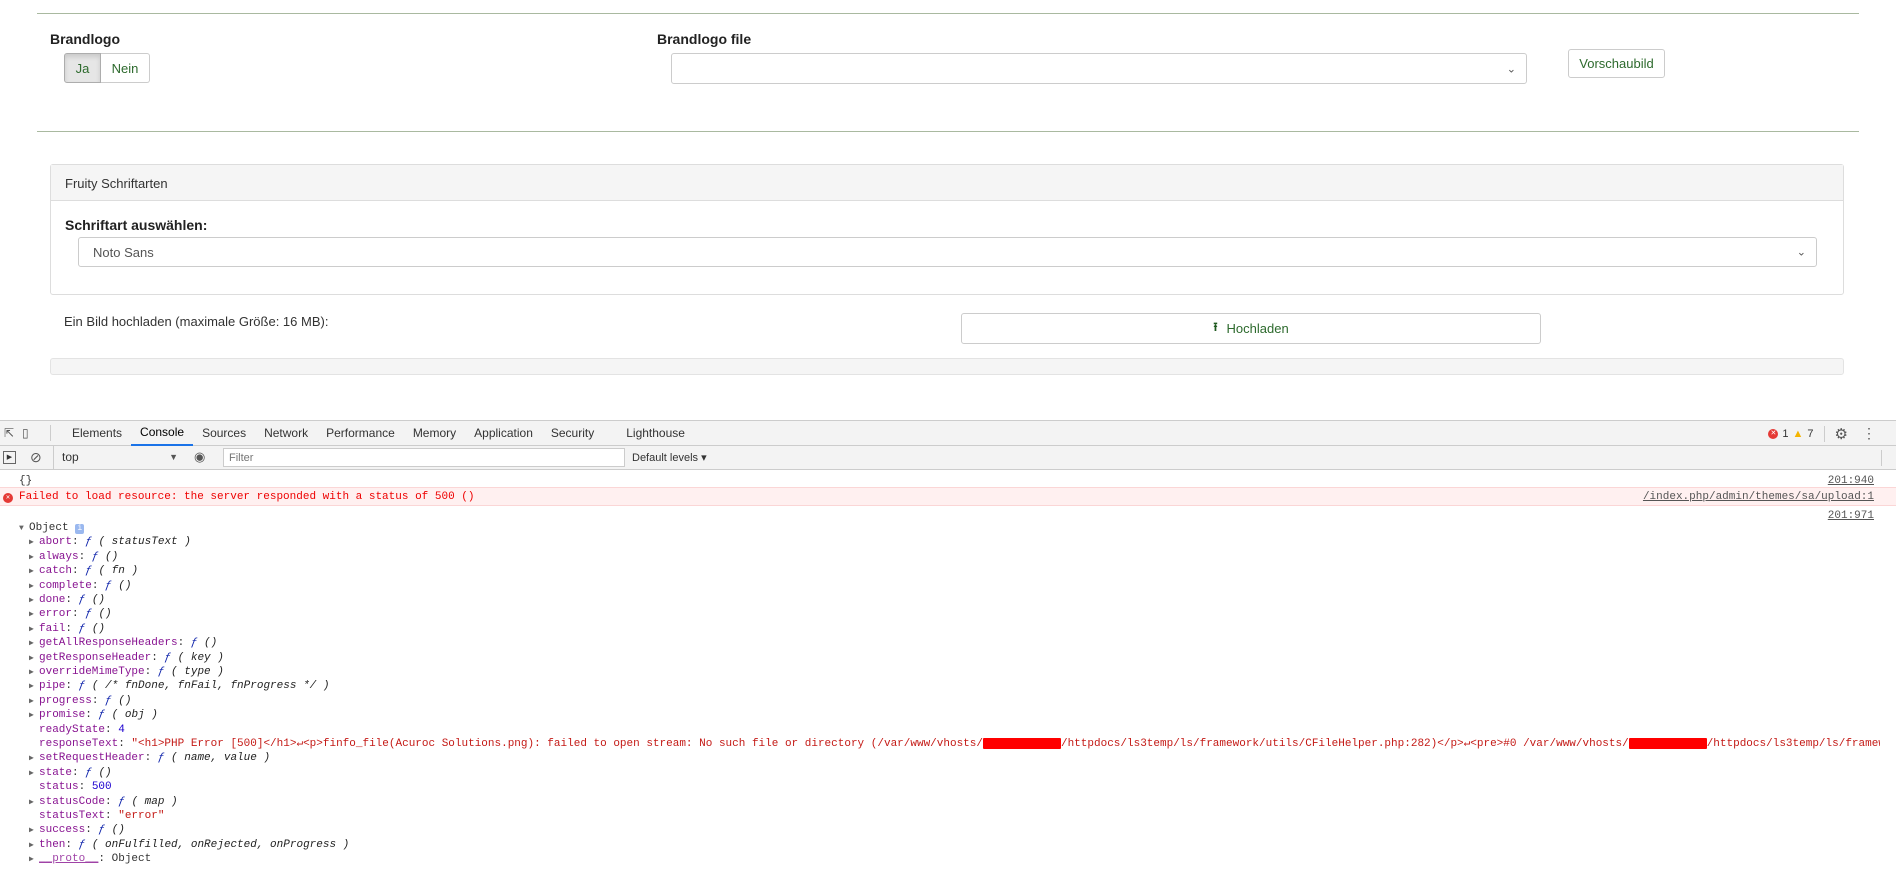 Image resolution: width=1896 pixels, height=870 pixels. Describe the element at coordinates (115, 457) in the screenshot. I see `context-select: top ▼` at that location.